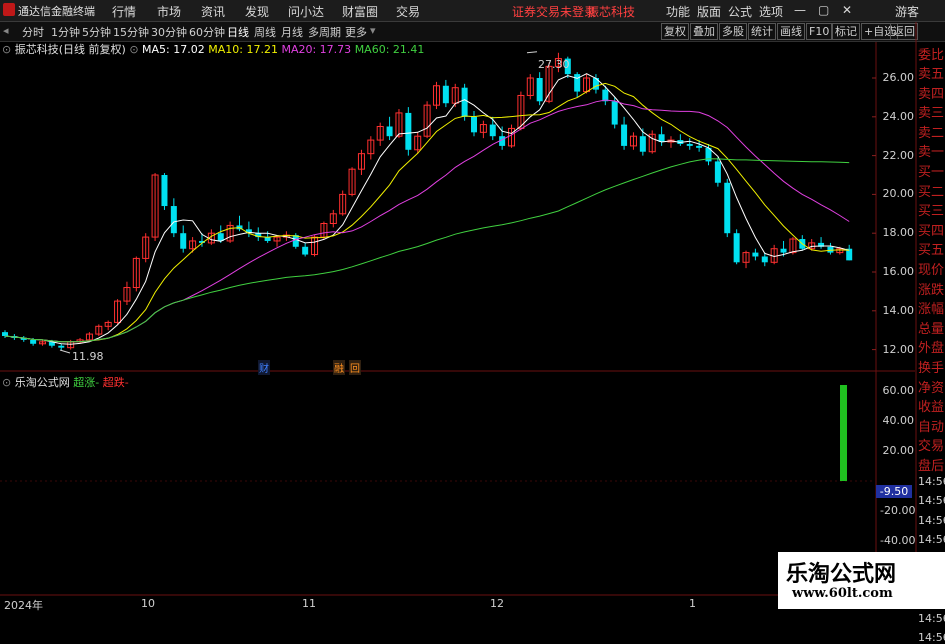 This screenshot has height=644, width=945. Describe the element at coordinates (309, 603) in the screenshot. I see `x-tick: 11` at that location.